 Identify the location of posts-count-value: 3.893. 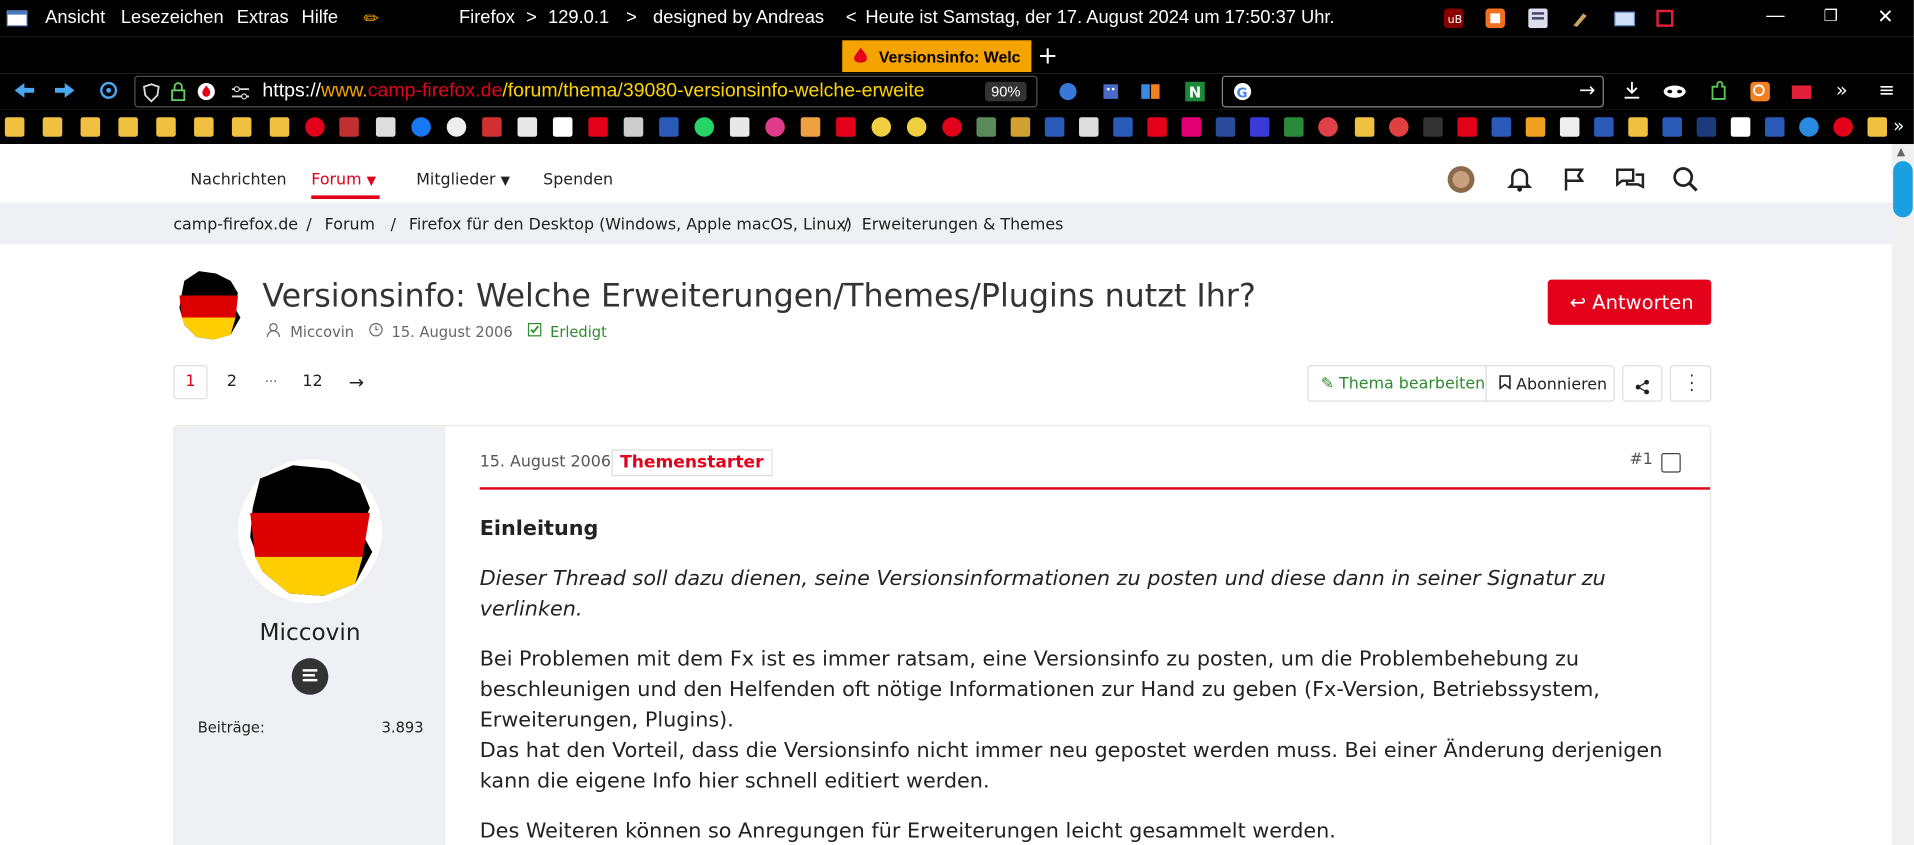
(403, 727).